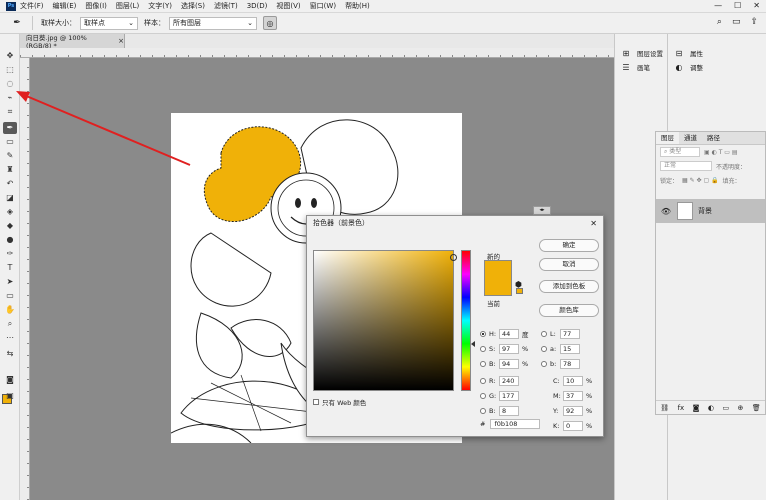 This screenshot has height=500, width=766. Describe the element at coordinates (754, 22) in the screenshot. I see `share-icon: ⇪` at that location.